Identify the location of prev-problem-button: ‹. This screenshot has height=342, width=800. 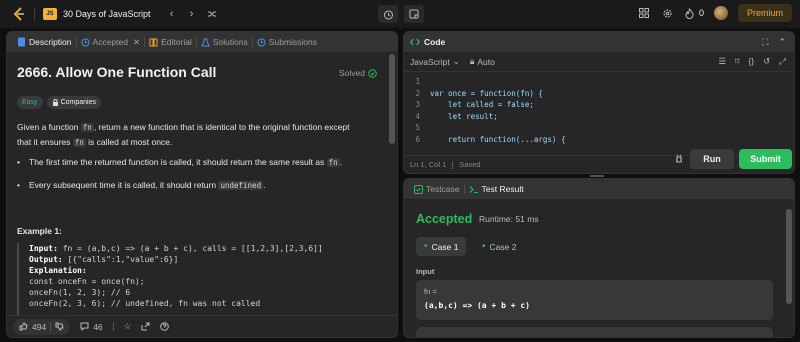
(172, 14).